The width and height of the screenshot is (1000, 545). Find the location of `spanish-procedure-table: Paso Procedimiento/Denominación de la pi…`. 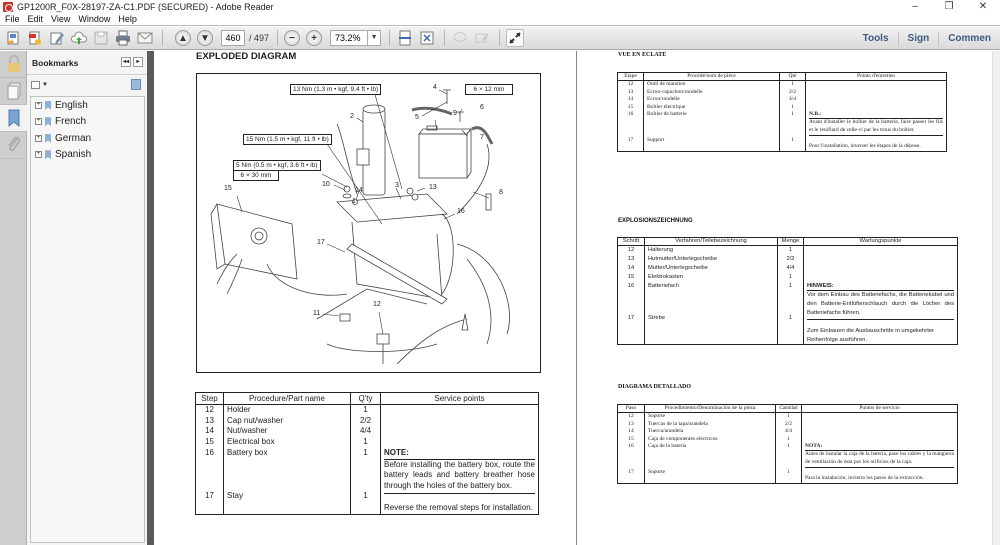

spanish-procedure-table: Paso Procedimiento/Denominación de la pi… is located at coordinates (787, 444).